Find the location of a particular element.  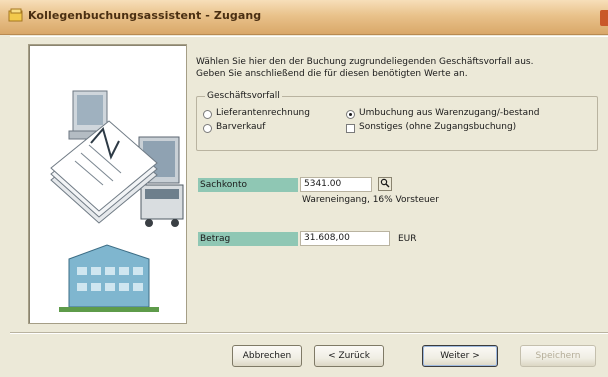

finish-button-label: Speichern is located at coordinates (558, 356).